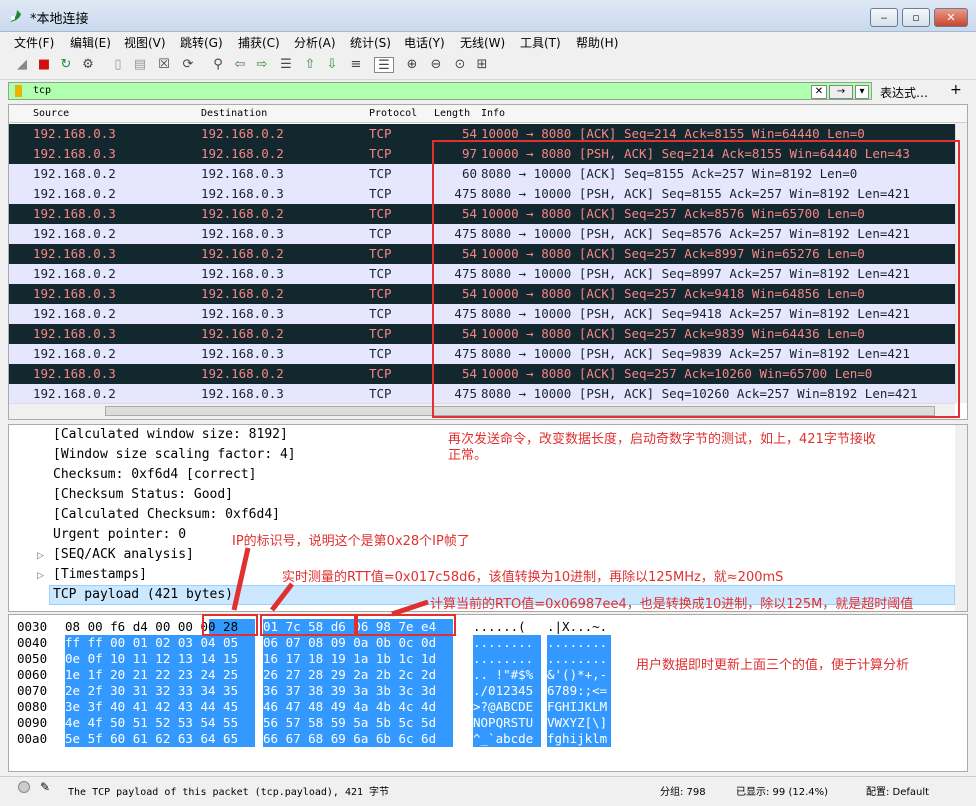 This screenshot has width=976, height=806. I want to click on go-forward-icon: ⇨, so click(262, 65).